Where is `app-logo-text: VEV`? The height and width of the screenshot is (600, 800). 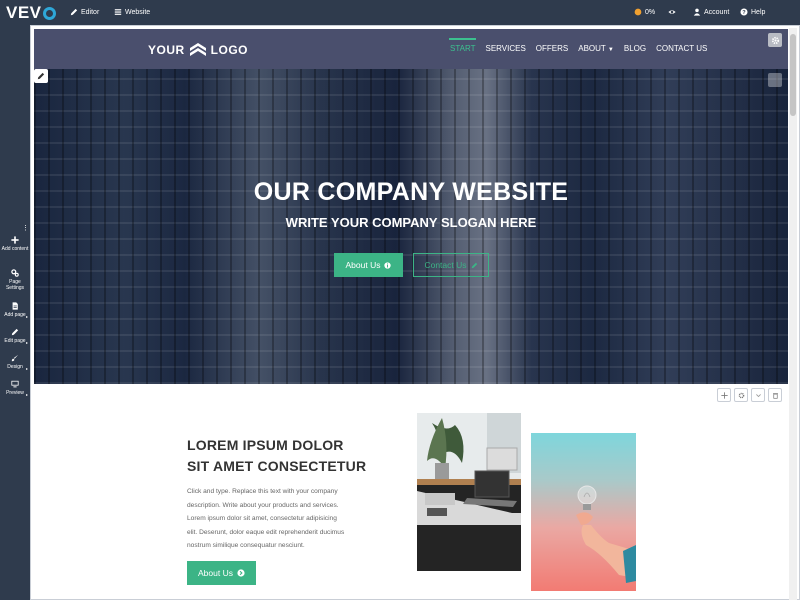 app-logo-text: VEV is located at coordinates (24, 12).